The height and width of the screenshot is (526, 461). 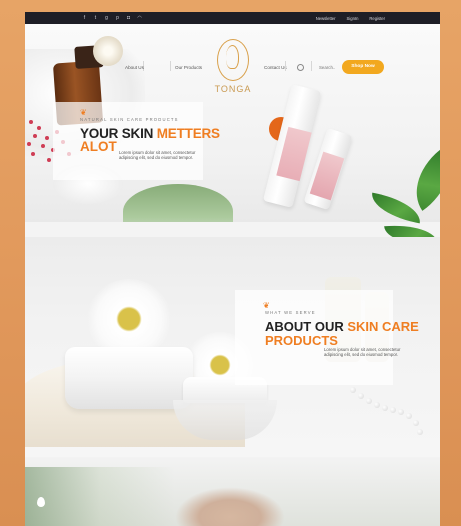 I want to click on instagram-icon: ◘, so click(x=128, y=18).